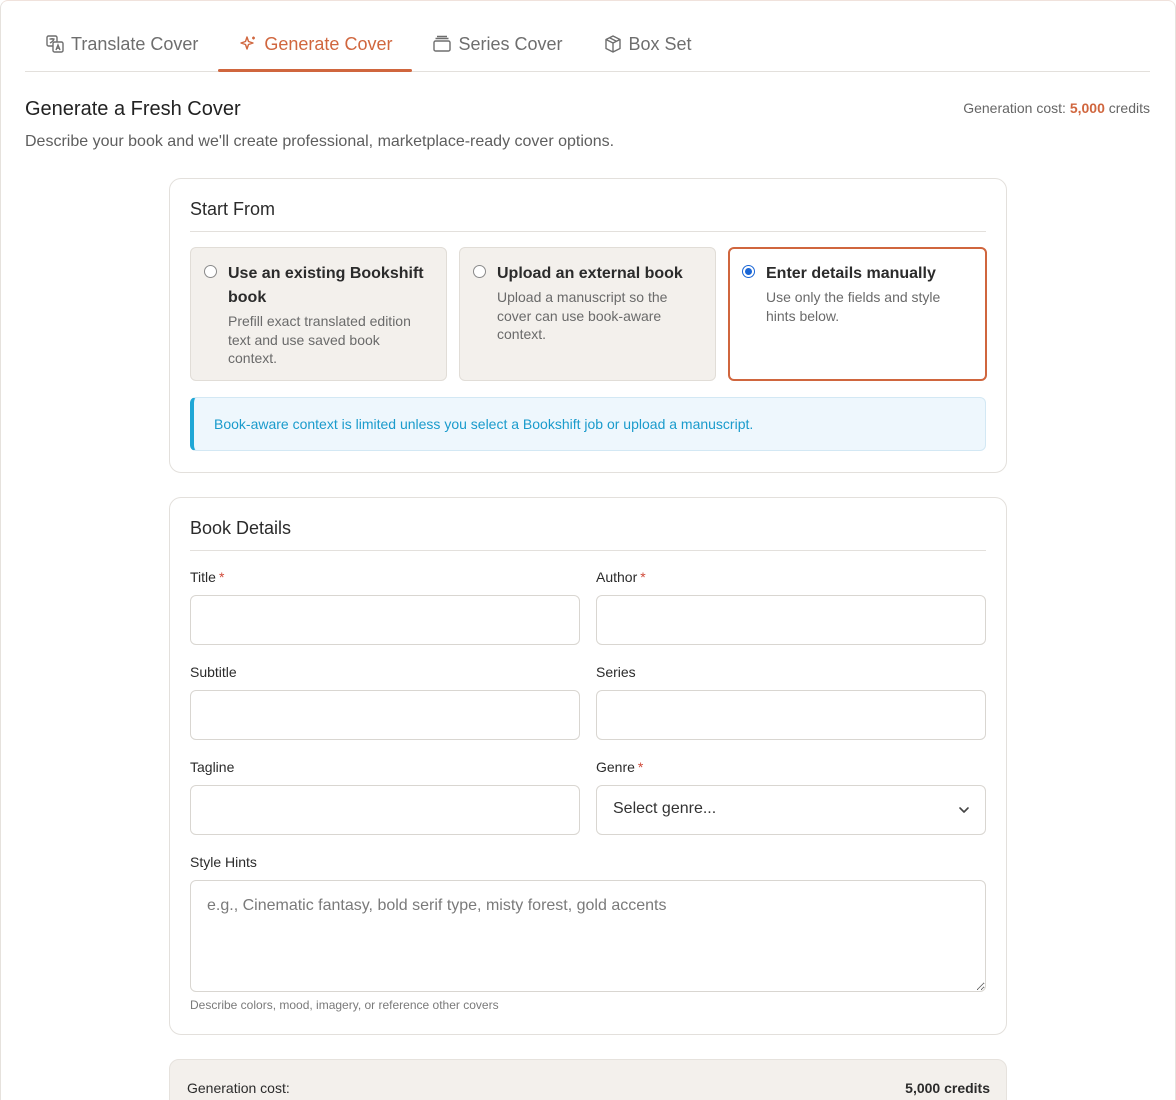 Image resolution: width=1176 pixels, height=1100 pixels. Describe the element at coordinates (748, 271) in the screenshot. I see `radio-enter-manually` at that location.